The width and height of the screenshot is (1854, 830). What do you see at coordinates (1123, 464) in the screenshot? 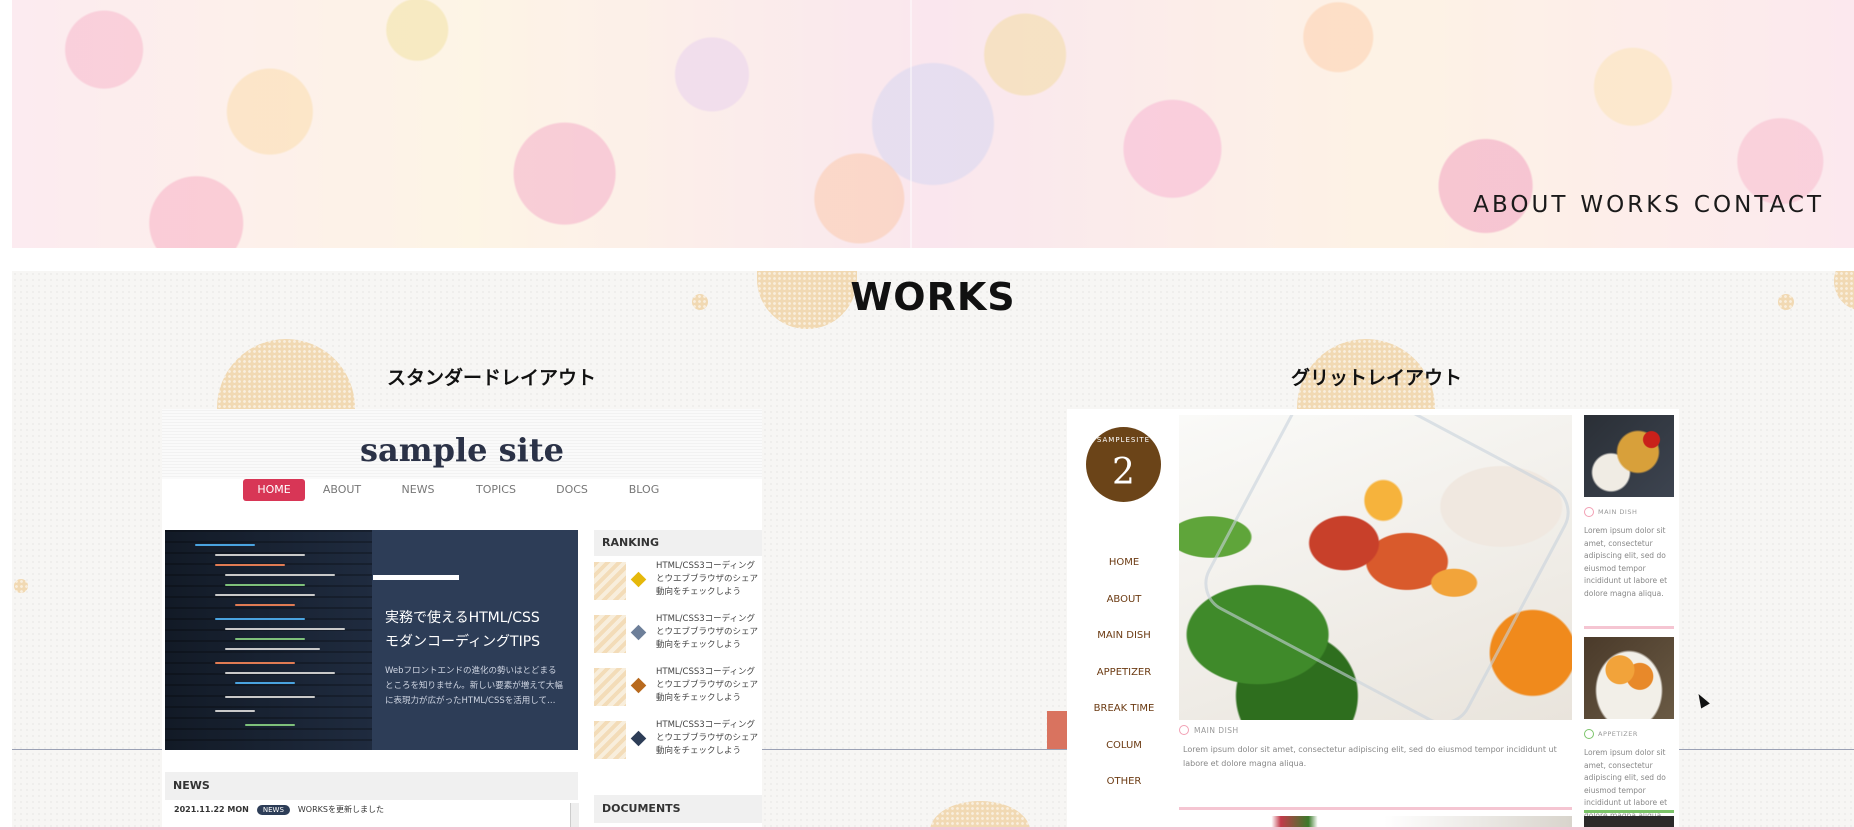
I see `preview-circle-logo: SAMPLESITE 2` at bounding box center [1123, 464].